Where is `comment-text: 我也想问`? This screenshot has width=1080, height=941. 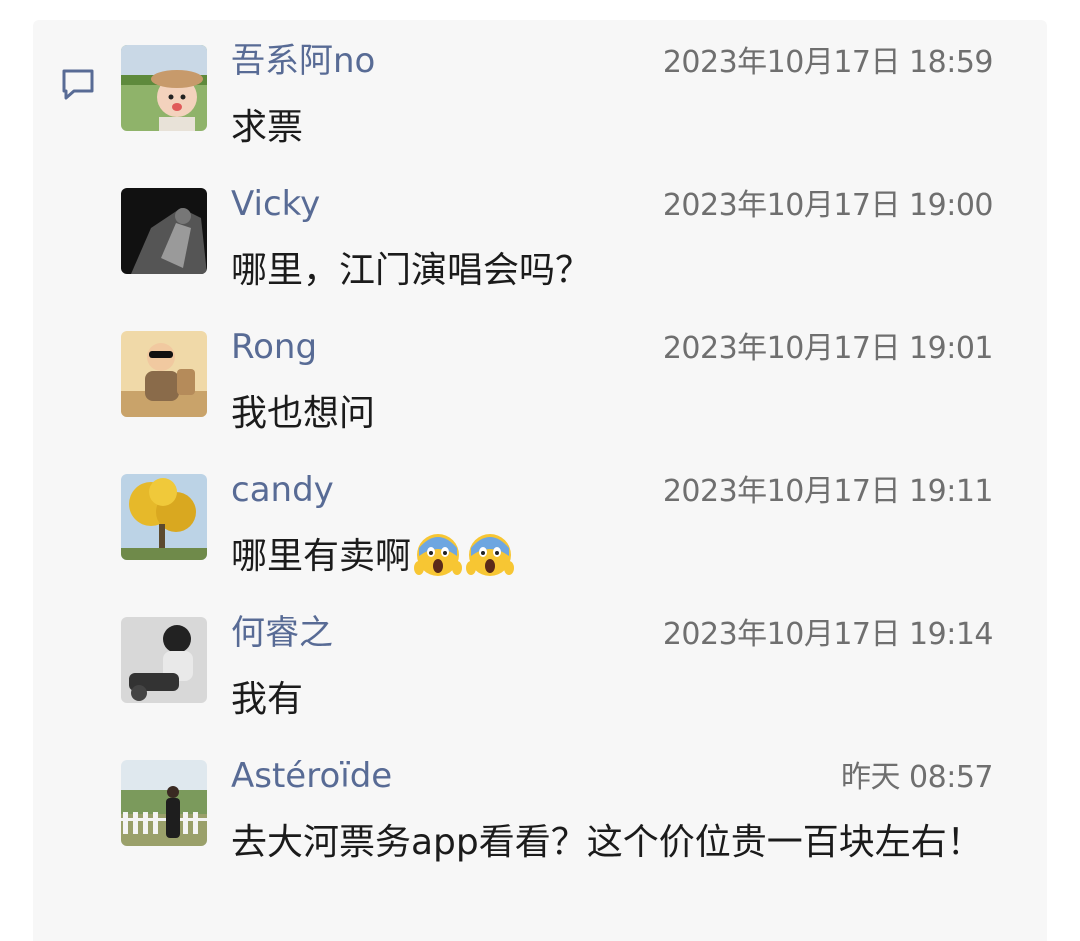 comment-text: 我也想问 is located at coordinates (303, 413).